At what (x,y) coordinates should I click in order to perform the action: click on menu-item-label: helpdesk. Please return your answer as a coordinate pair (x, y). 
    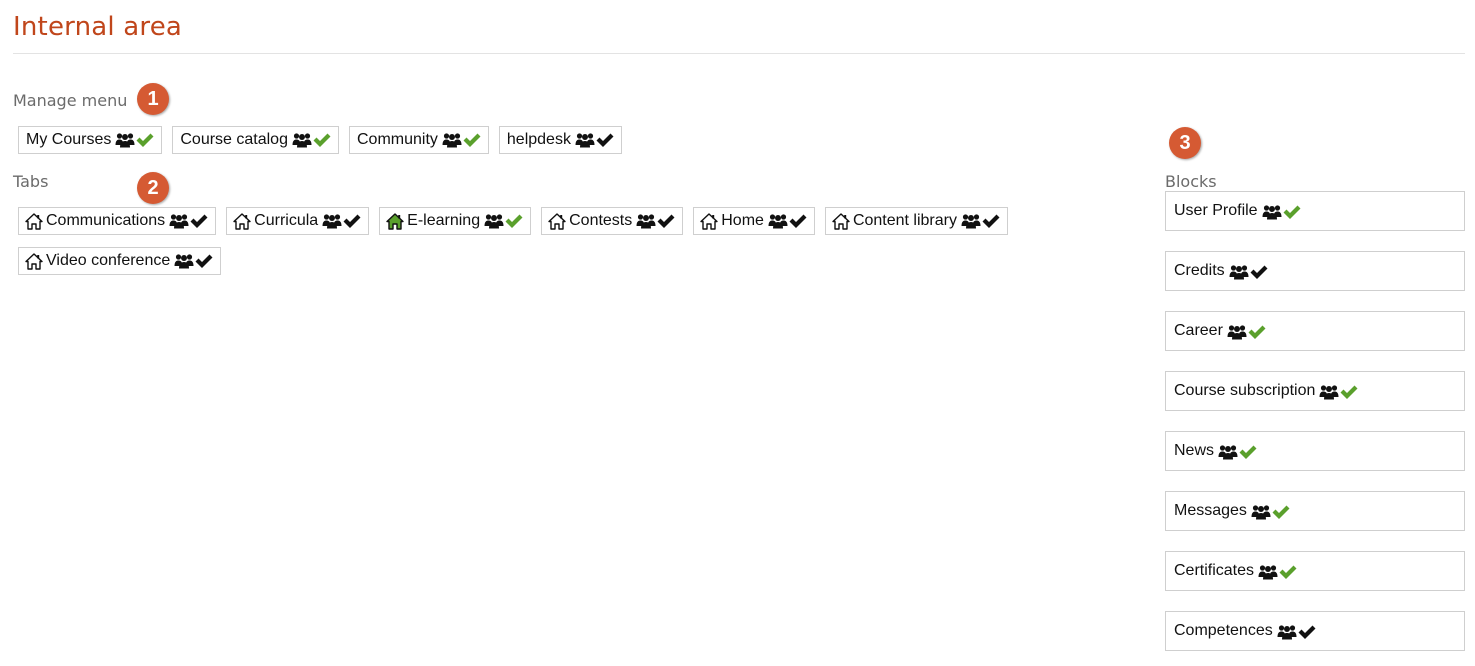
    Looking at the image, I should click on (538, 139).